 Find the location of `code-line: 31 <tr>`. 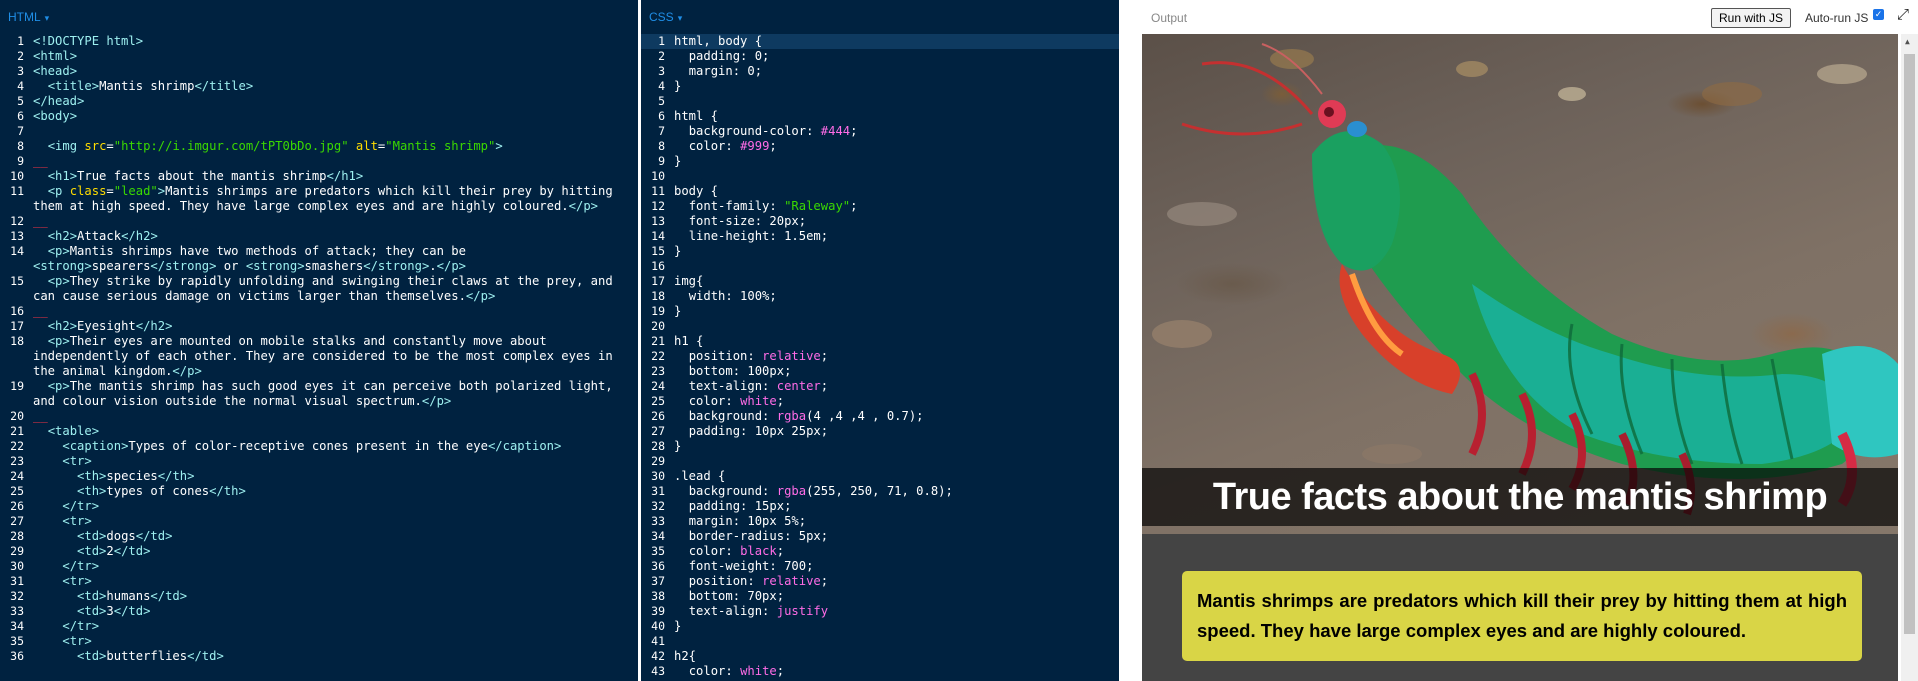

code-line: 31 <tr> is located at coordinates (319, 581).